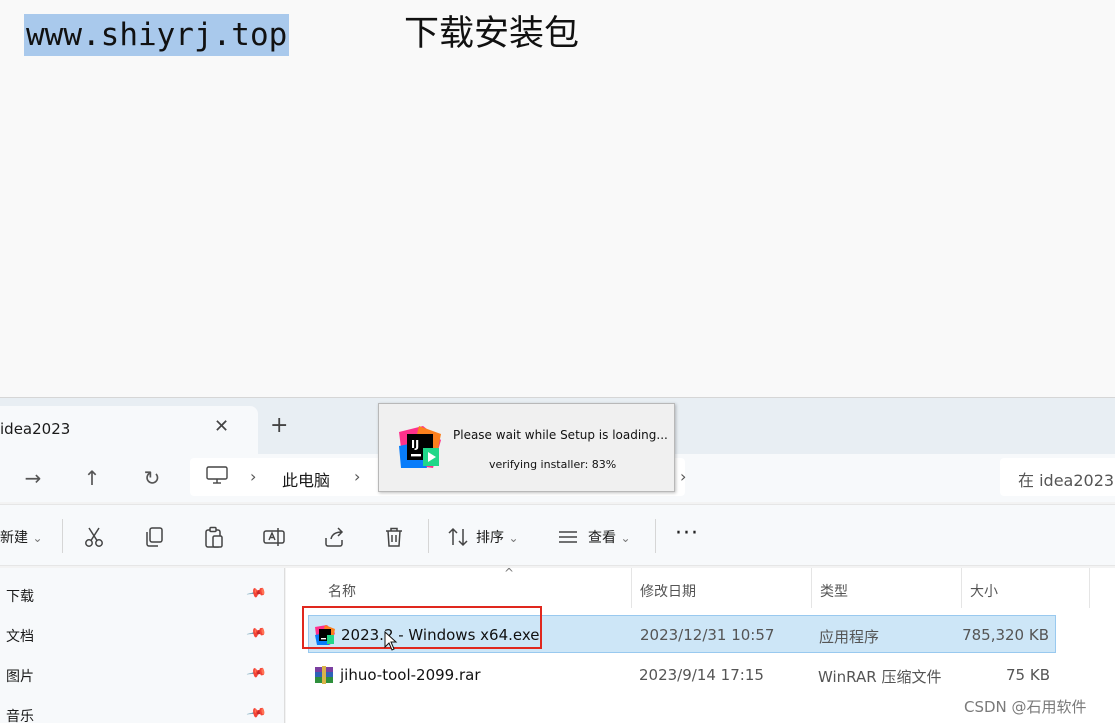 Image resolution: width=1115 pixels, height=723 pixels. I want to click on watermark-text: CSDN @石用软件, so click(1025, 707).